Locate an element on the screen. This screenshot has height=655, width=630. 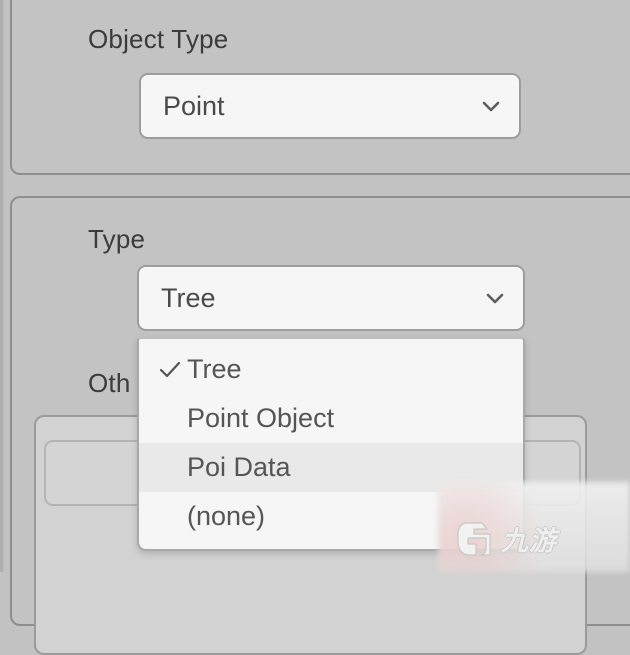
object-type-select-value: Point is located at coordinates (194, 105).